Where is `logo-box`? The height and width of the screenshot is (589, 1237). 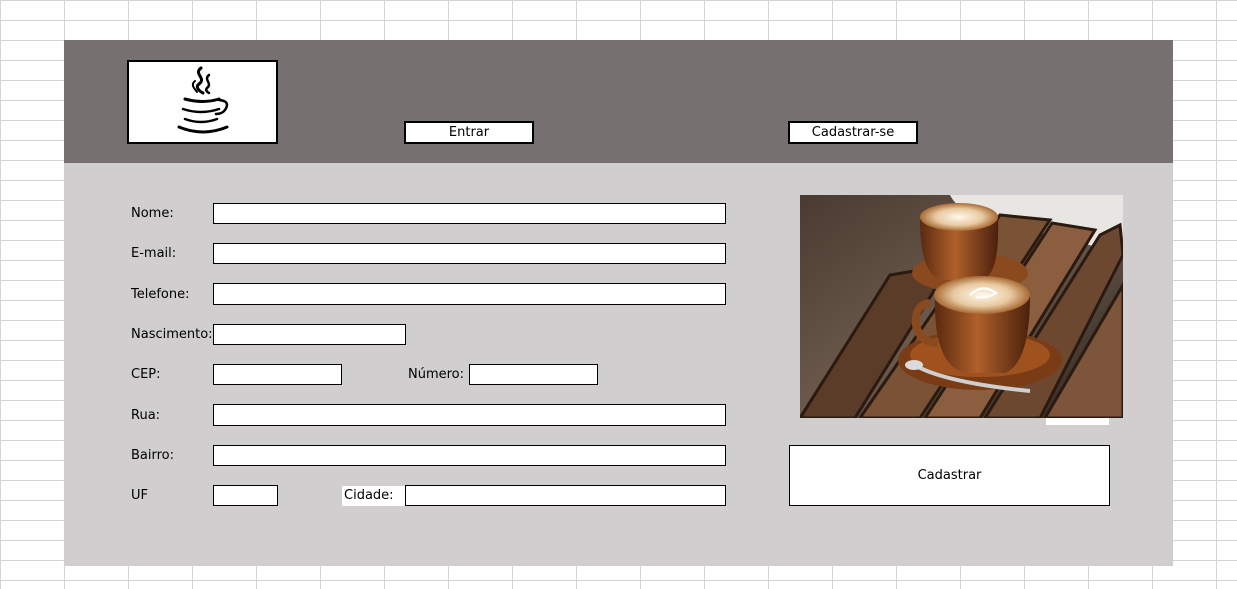 logo-box is located at coordinates (202, 102).